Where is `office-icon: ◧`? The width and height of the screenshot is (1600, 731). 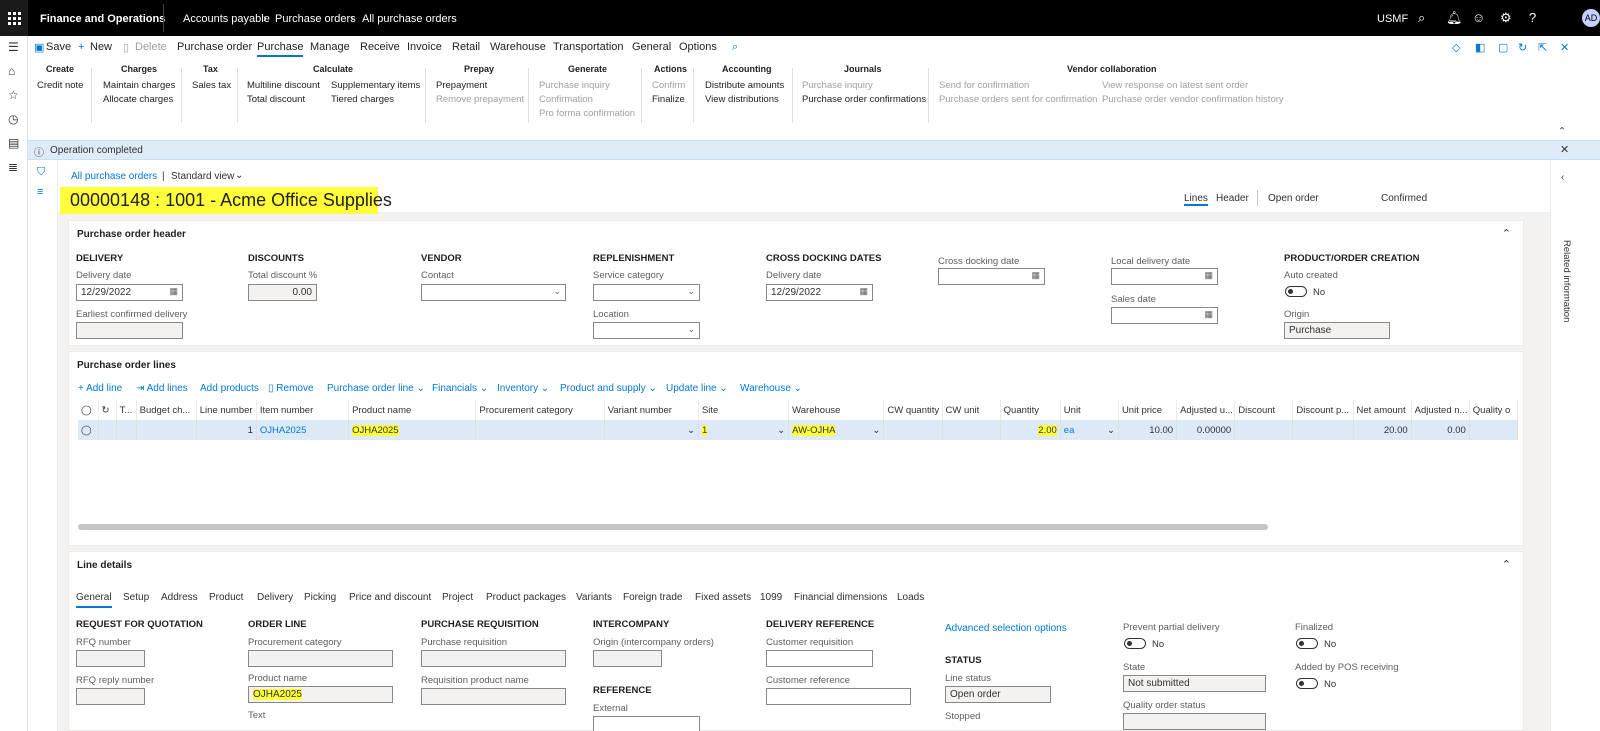
office-icon: ◧ is located at coordinates (1480, 47).